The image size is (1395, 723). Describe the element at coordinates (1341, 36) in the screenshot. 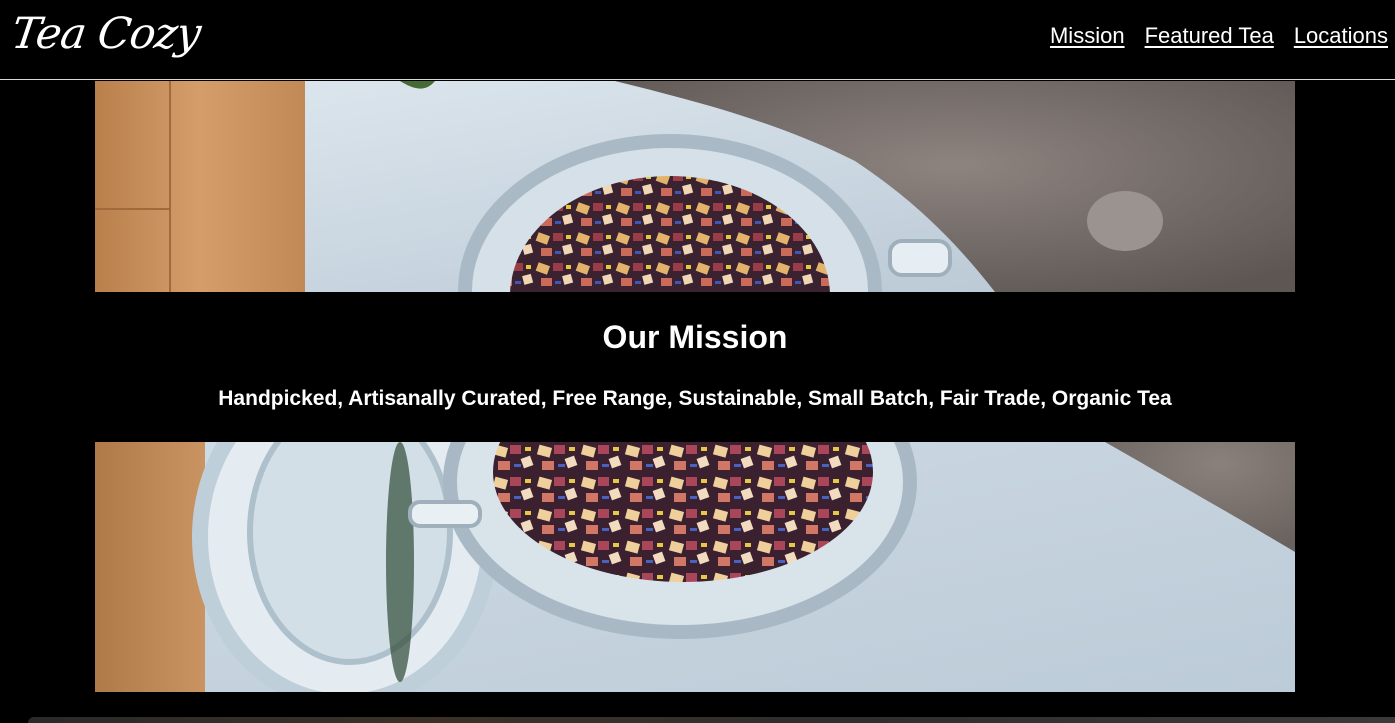

I see `nav-link-locations: Locations` at that location.